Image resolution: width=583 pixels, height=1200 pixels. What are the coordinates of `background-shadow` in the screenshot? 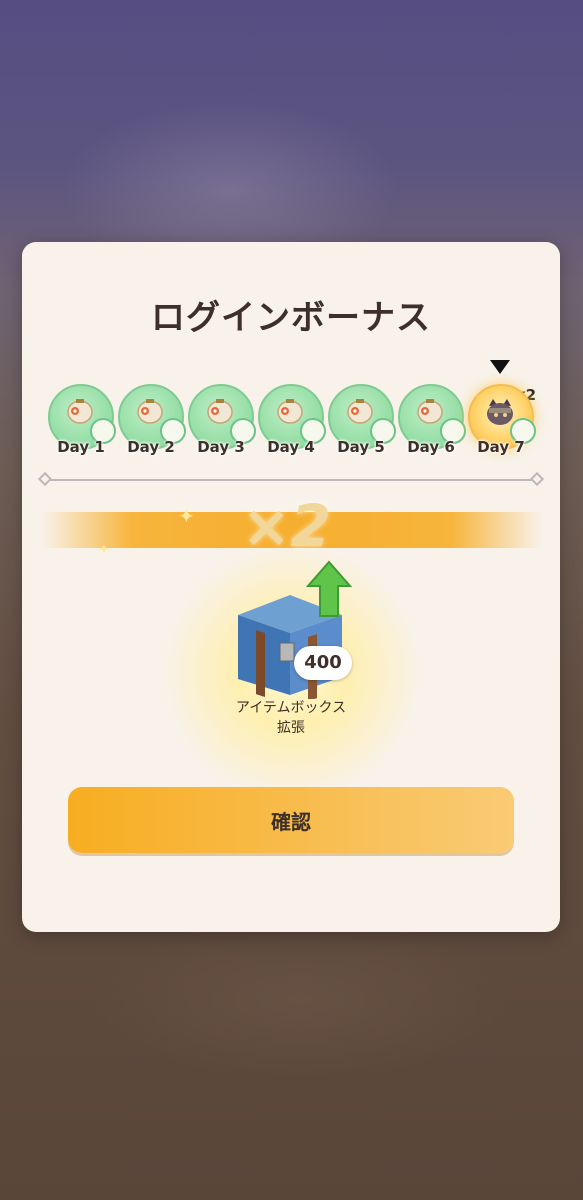 It's located at (300, 1000).